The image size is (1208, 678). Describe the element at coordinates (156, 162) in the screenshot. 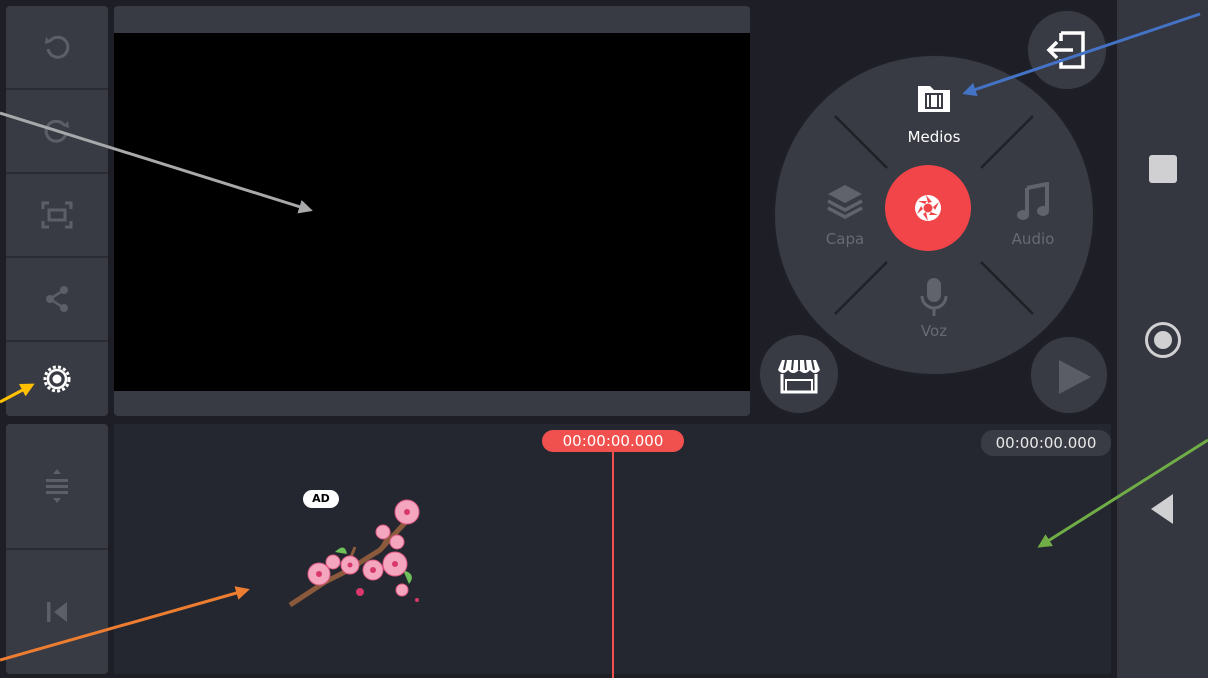

I see `annotation-arrow-gray` at that location.